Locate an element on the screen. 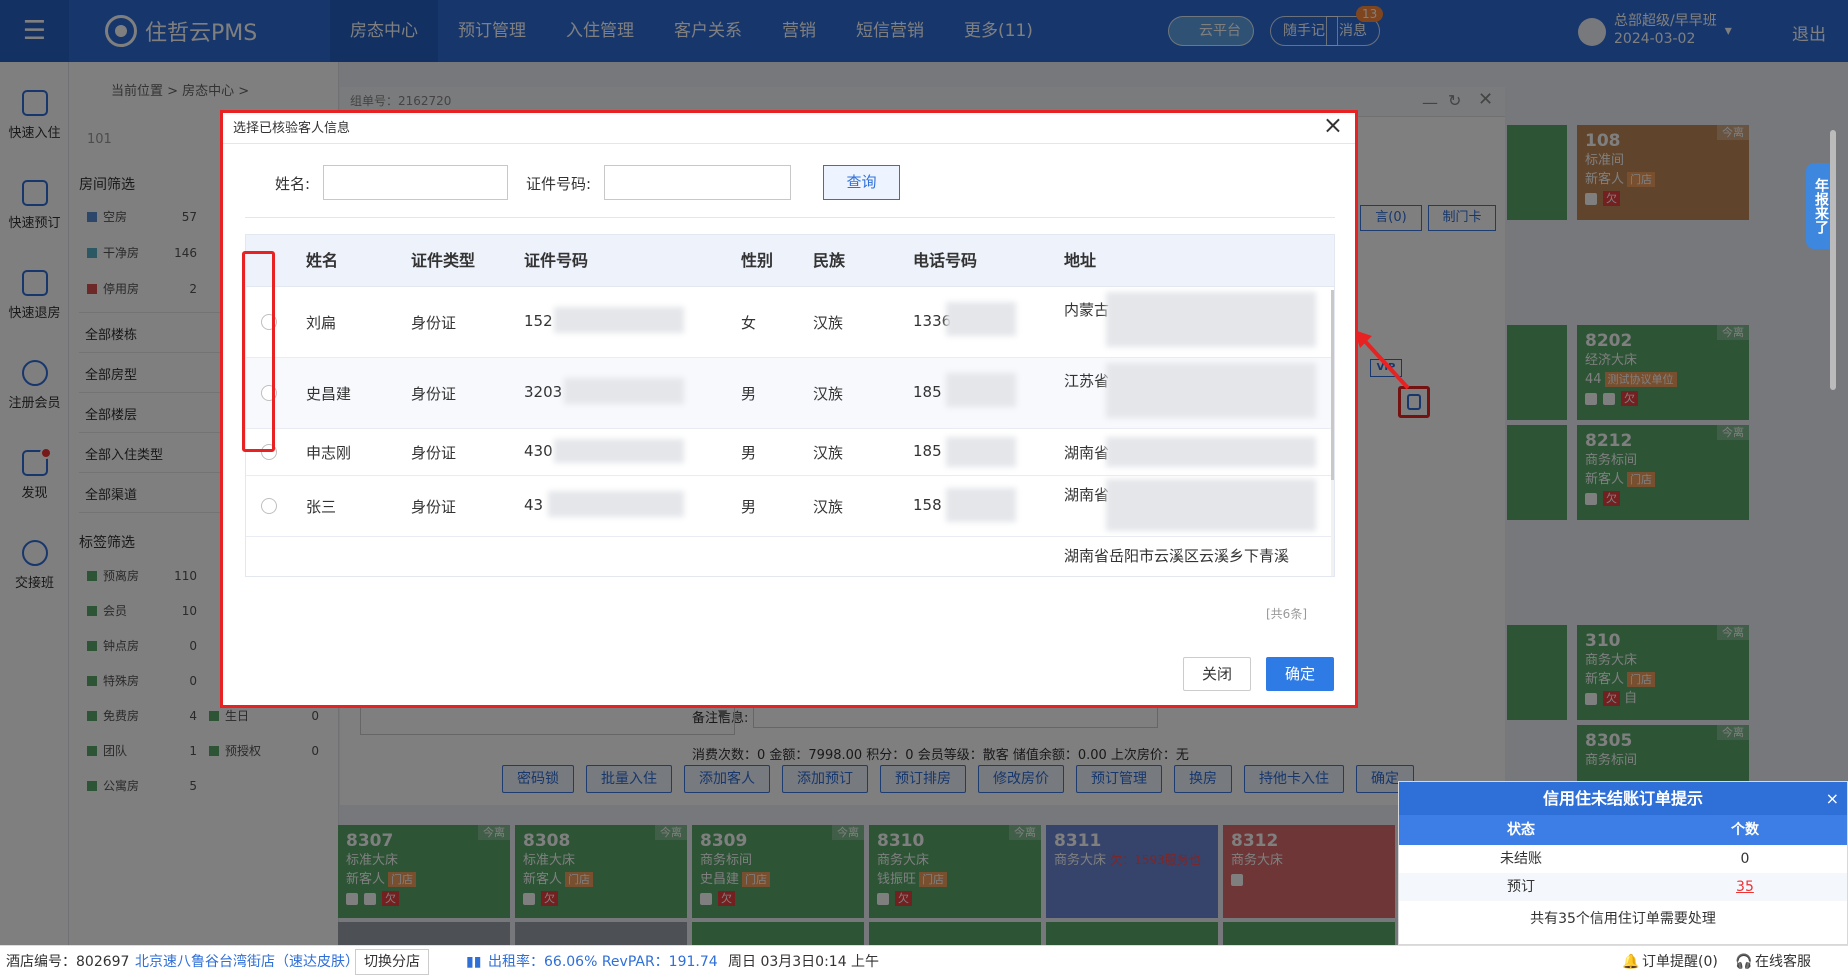 The width and height of the screenshot is (1848, 978). col-address: 地址 is located at coordinates (1080, 260).